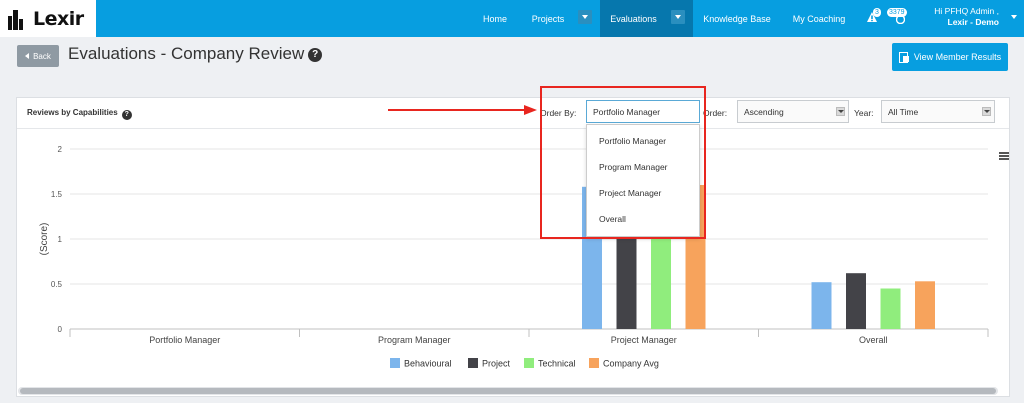 The image size is (1024, 403). I want to click on bar-company-avg, so click(925, 305).